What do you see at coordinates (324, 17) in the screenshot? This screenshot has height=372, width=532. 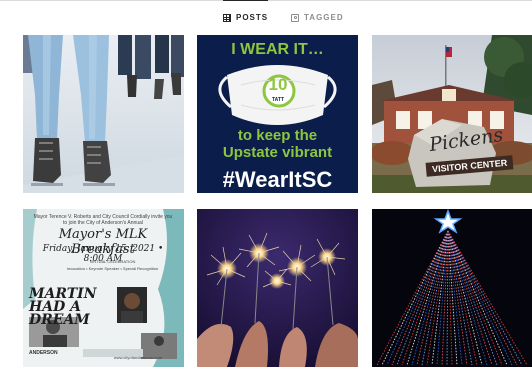 I see `tab-tagged-label: TAGGED` at bounding box center [324, 17].